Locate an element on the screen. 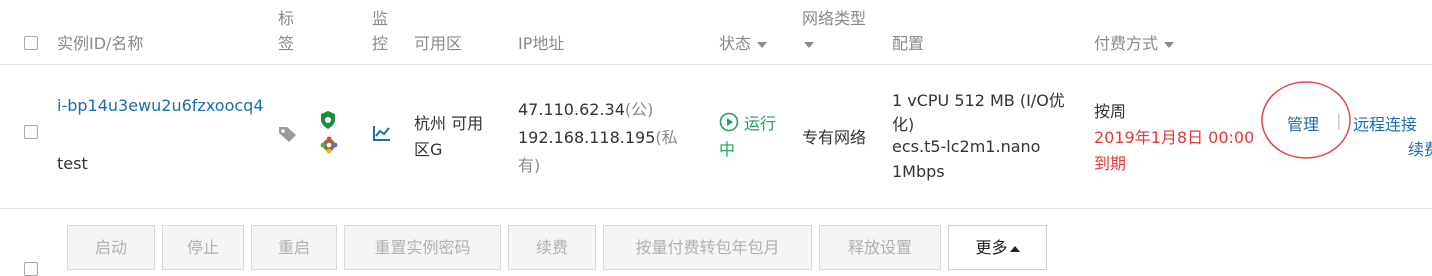 This screenshot has width=1432, height=276. convert-billing-button: 按量付费转包年包月 is located at coordinates (707, 247).